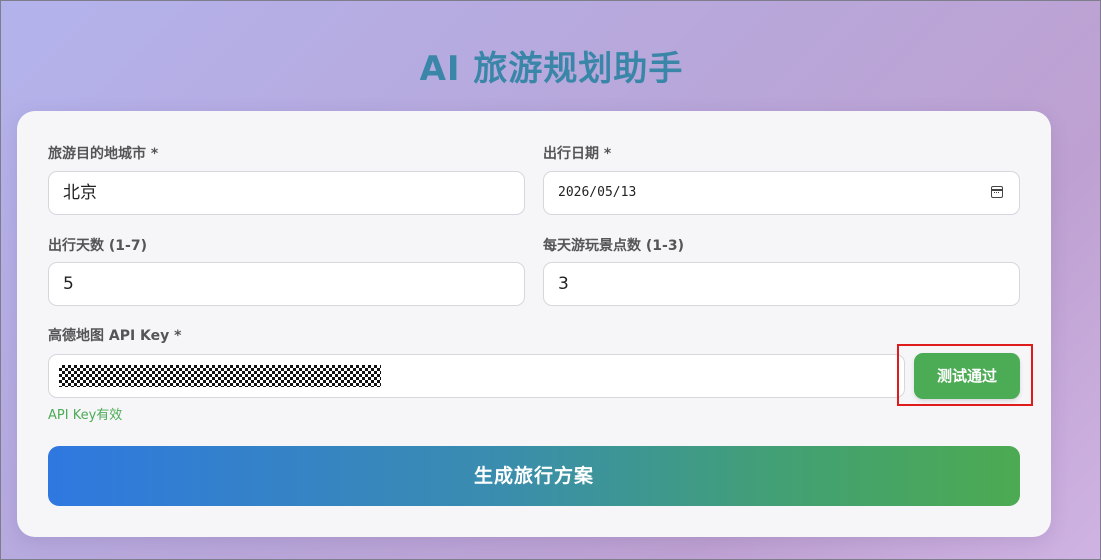 The image size is (1101, 560). What do you see at coordinates (781, 193) in the screenshot?
I see `date-input: 2026/05/13` at bounding box center [781, 193].